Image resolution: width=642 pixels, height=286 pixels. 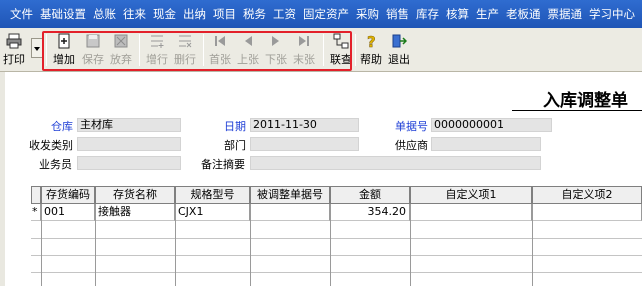 I want to click on highlight-box, so click(x=197, y=51).